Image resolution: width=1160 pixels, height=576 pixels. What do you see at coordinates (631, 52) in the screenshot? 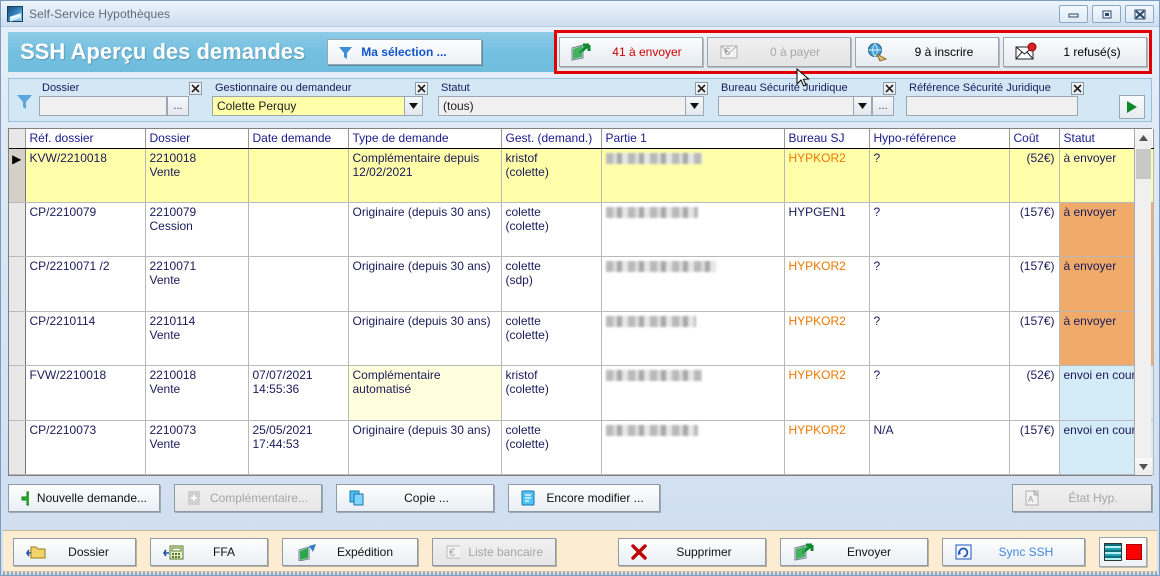
I see `counter-to-send-button: 41 à envoyer` at bounding box center [631, 52].